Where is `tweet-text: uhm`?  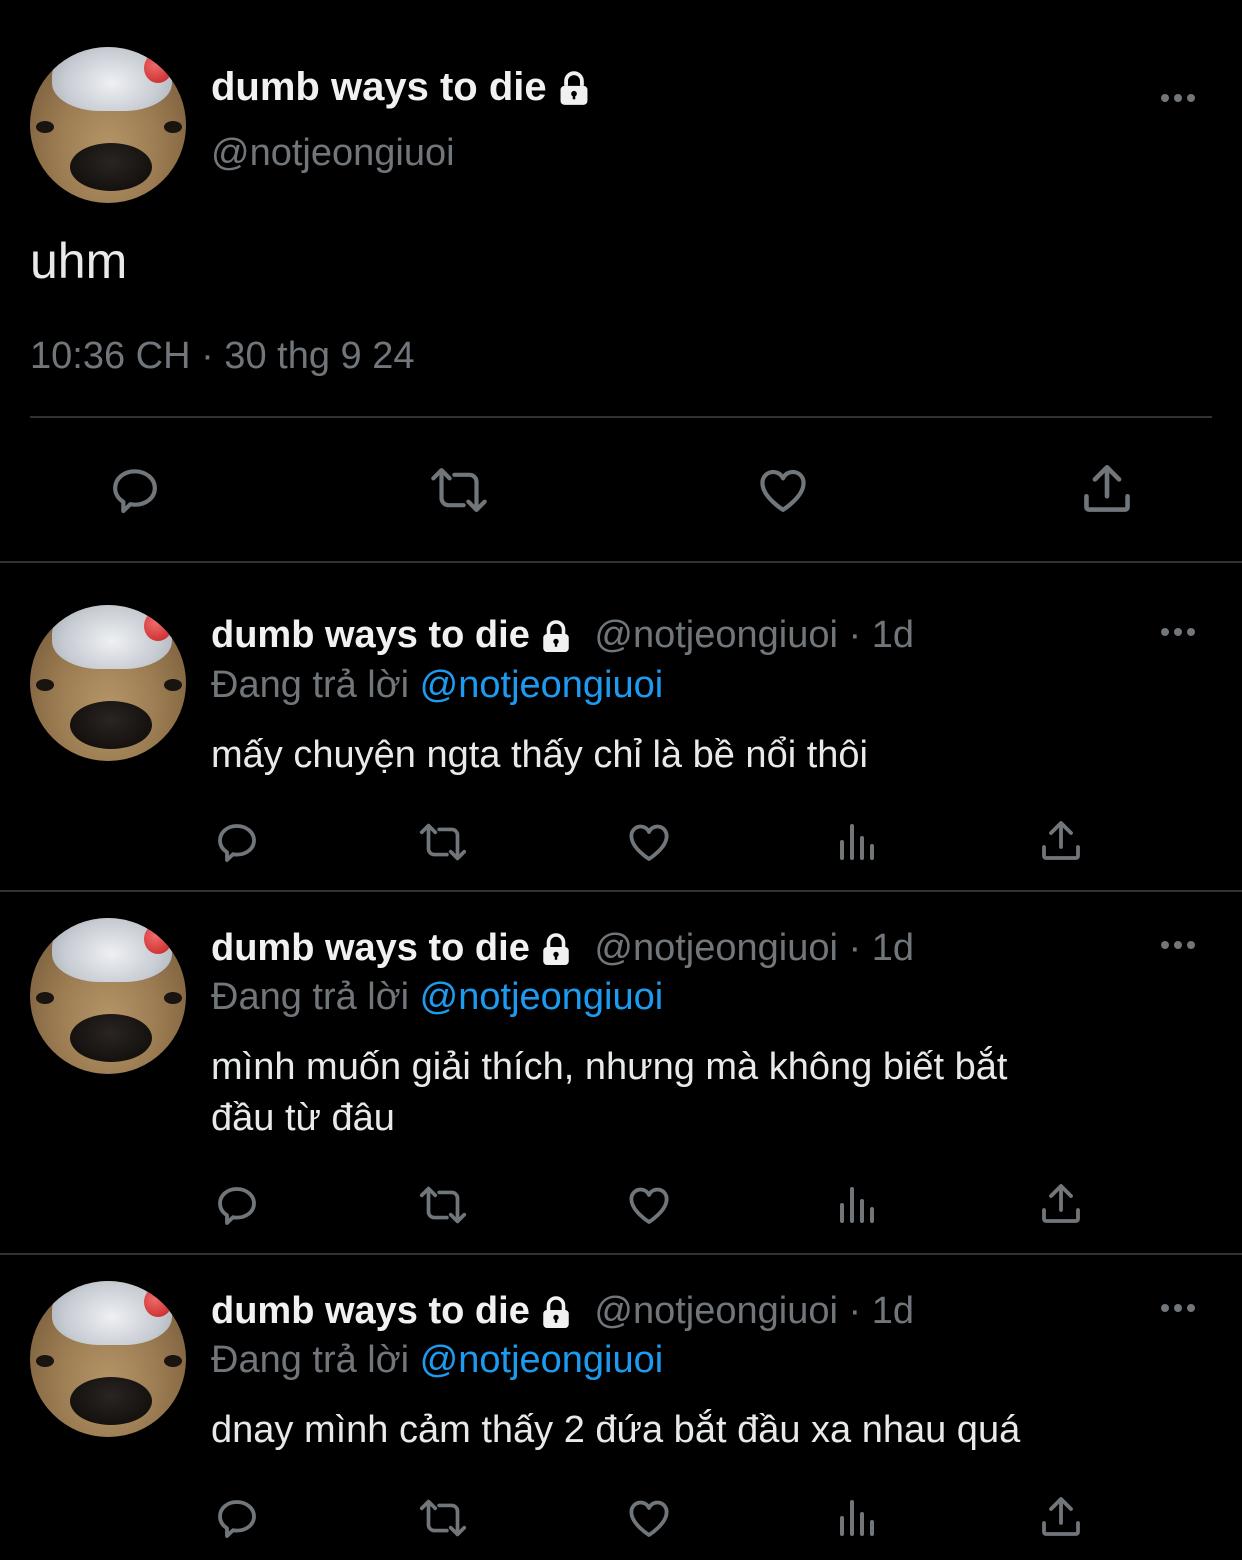
tweet-text: uhm is located at coordinates (79, 261).